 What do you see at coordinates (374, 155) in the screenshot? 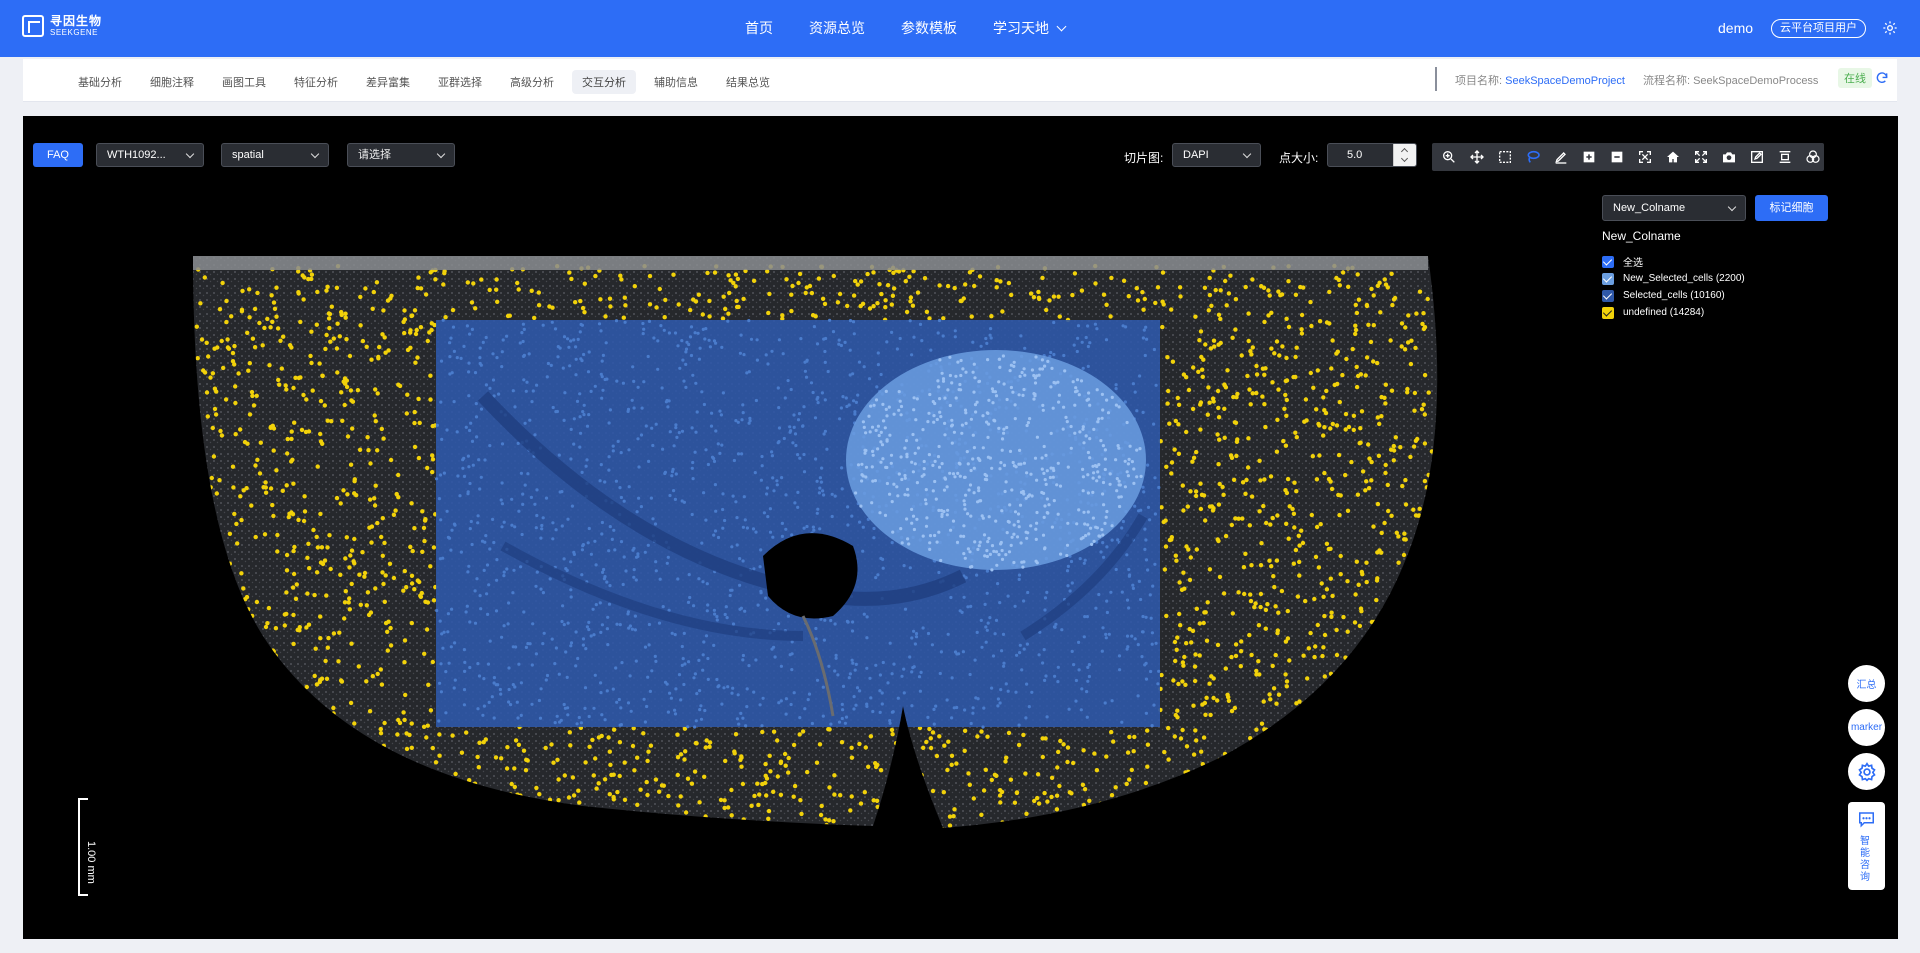
I see `group-placeholder: 请选择` at bounding box center [374, 155].